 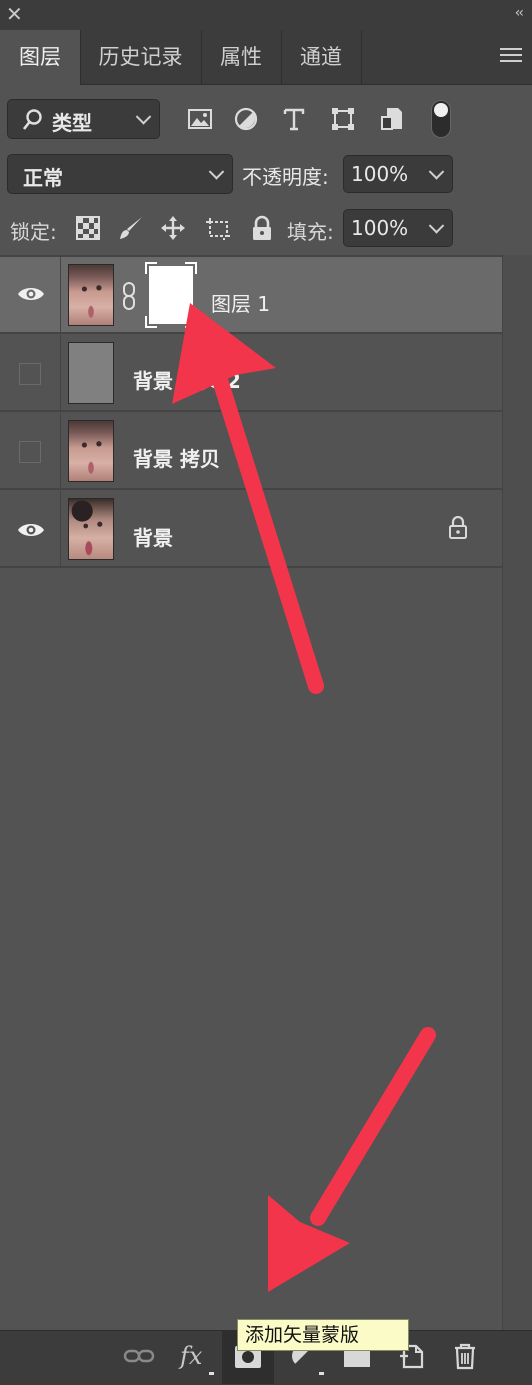 What do you see at coordinates (458, 527) in the screenshot?
I see `lock-icon` at bounding box center [458, 527].